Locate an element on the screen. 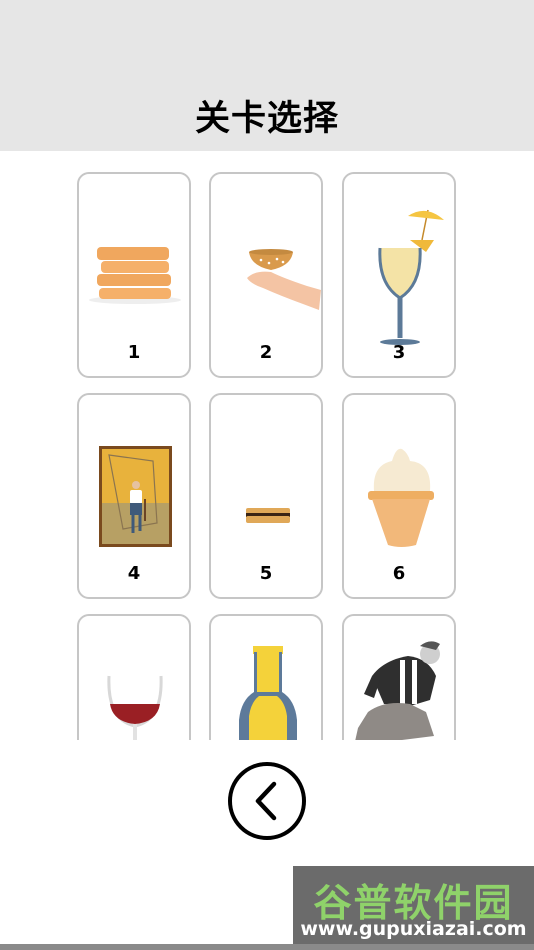 The height and width of the screenshot is (950, 534). dancing-man-icon is located at coordinates (397, 690).